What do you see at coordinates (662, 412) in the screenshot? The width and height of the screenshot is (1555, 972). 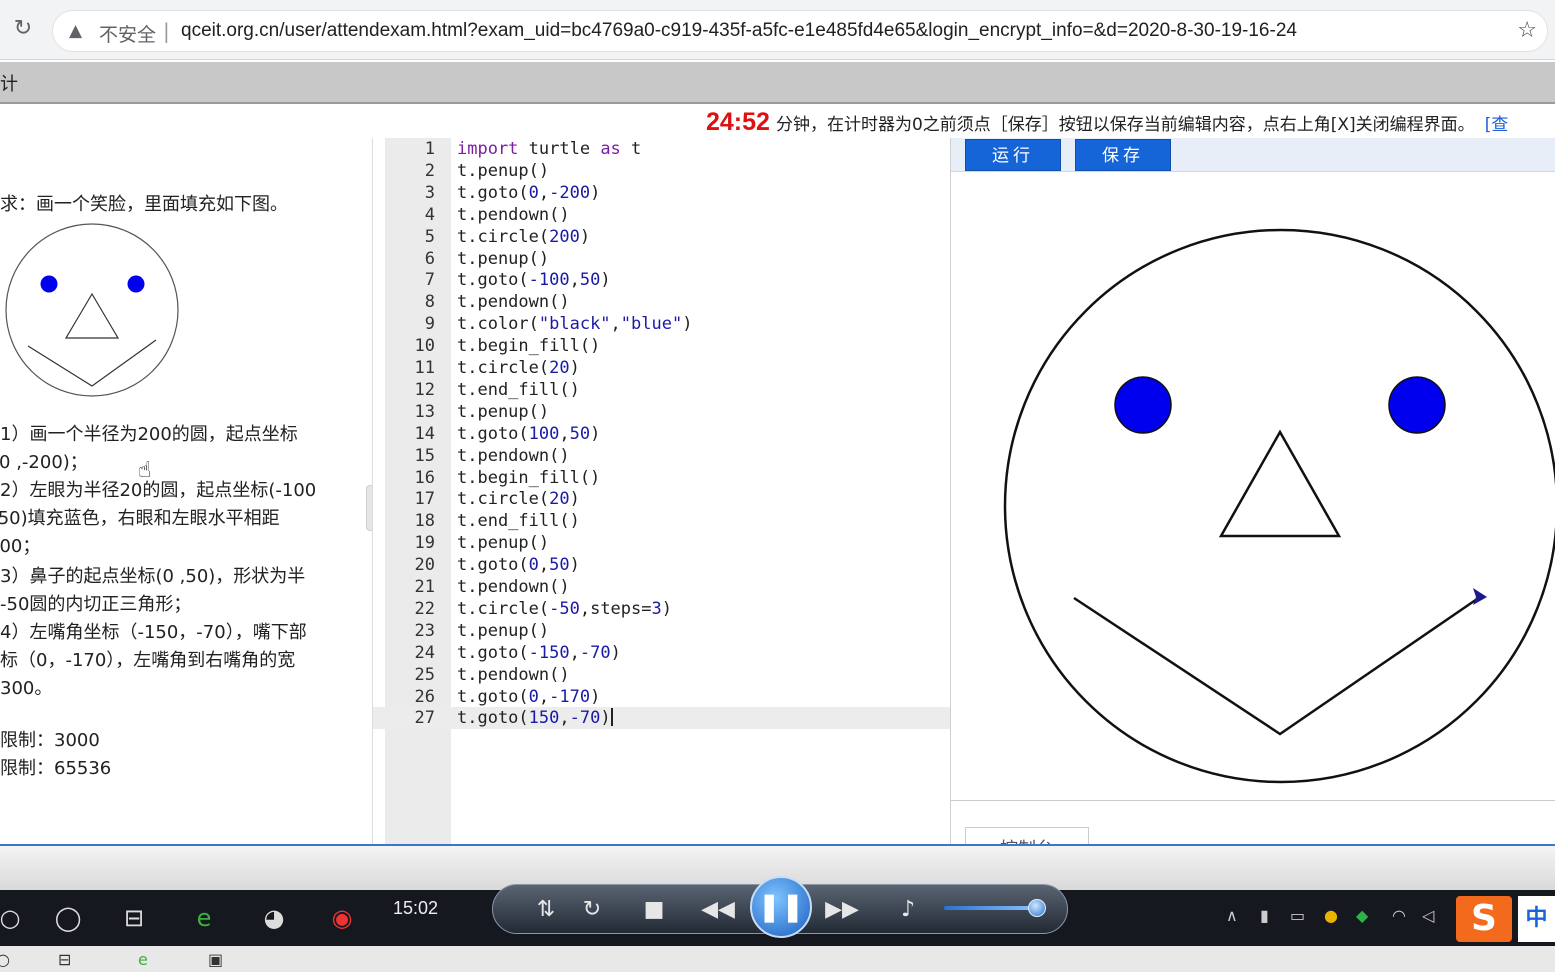 I see `code-line: 13 t.penup()` at bounding box center [662, 412].